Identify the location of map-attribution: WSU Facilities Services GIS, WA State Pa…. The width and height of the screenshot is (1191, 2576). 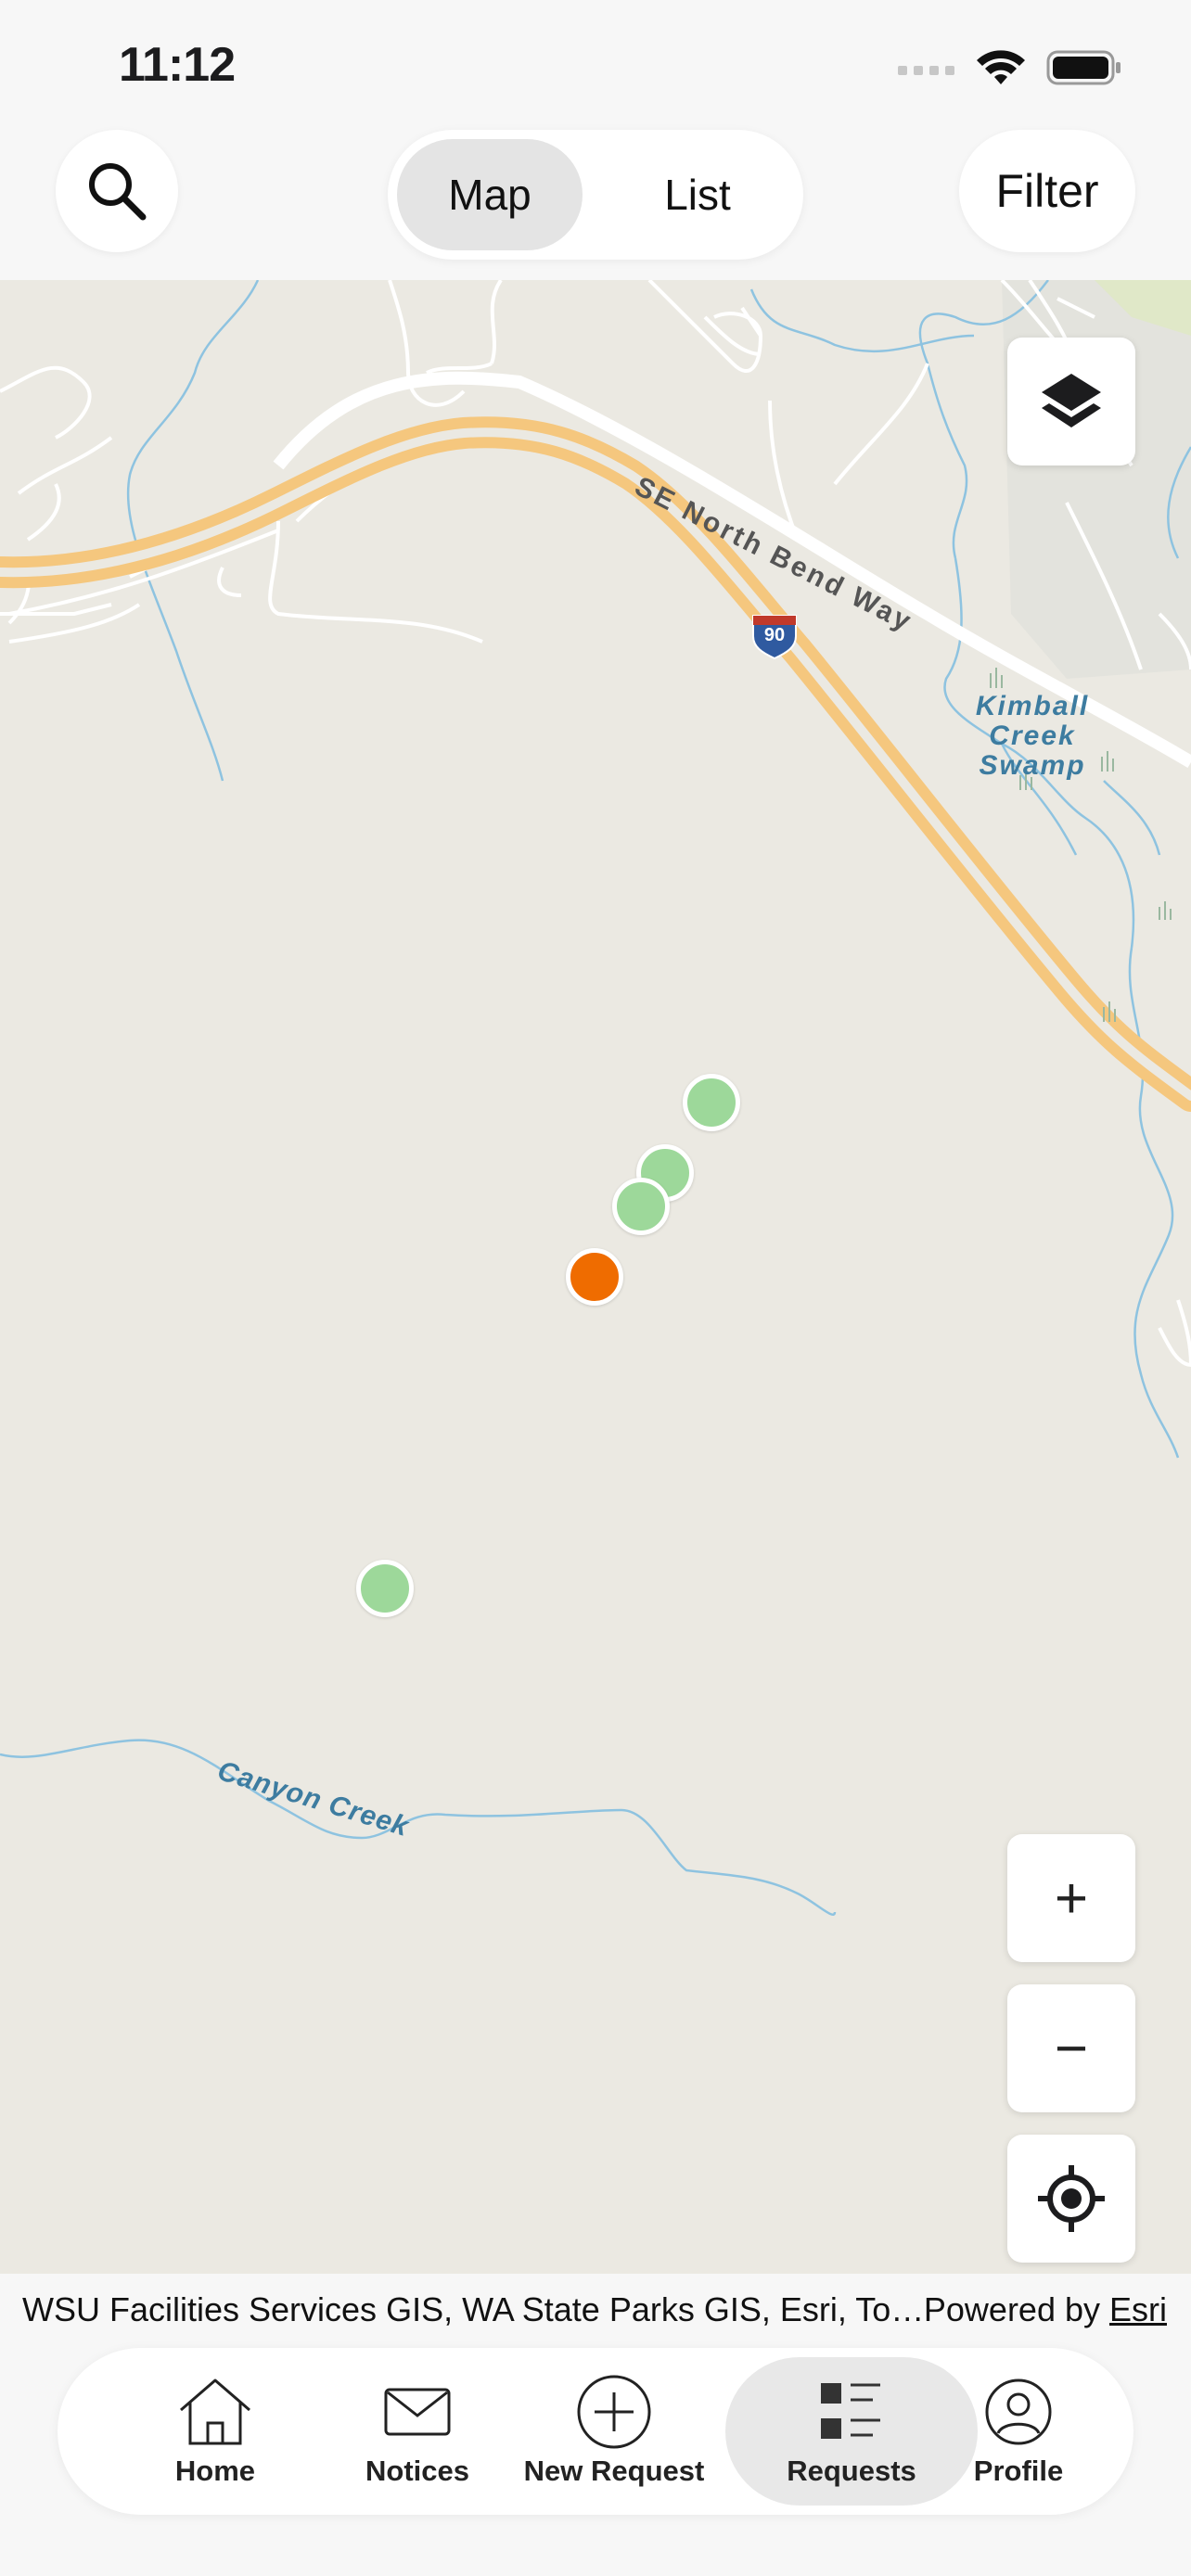
(595, 2311).